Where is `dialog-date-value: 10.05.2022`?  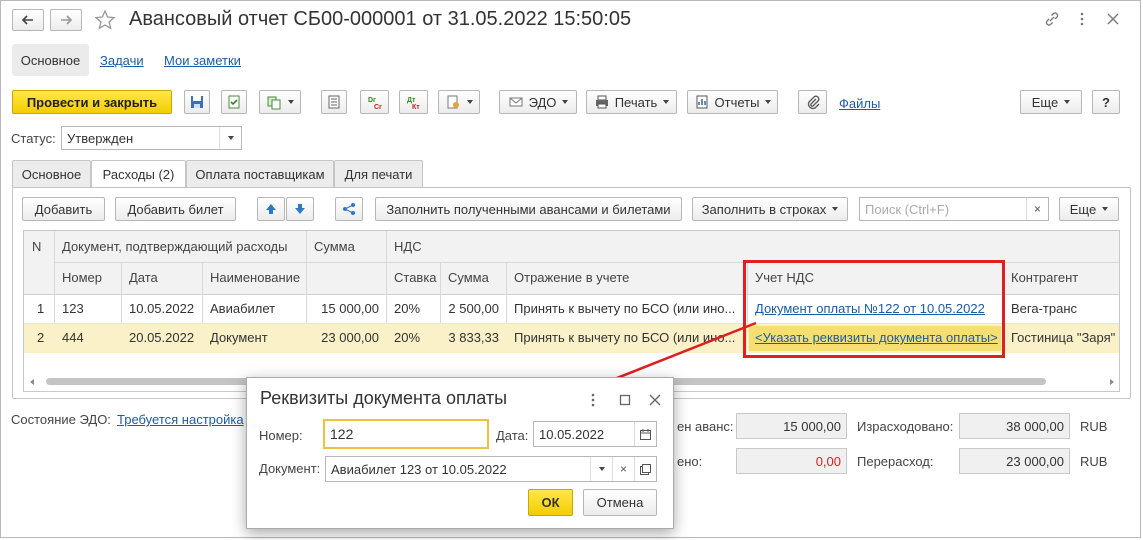 dialog-date-value: 10.05.2022 is located at coordinates (572, 434).